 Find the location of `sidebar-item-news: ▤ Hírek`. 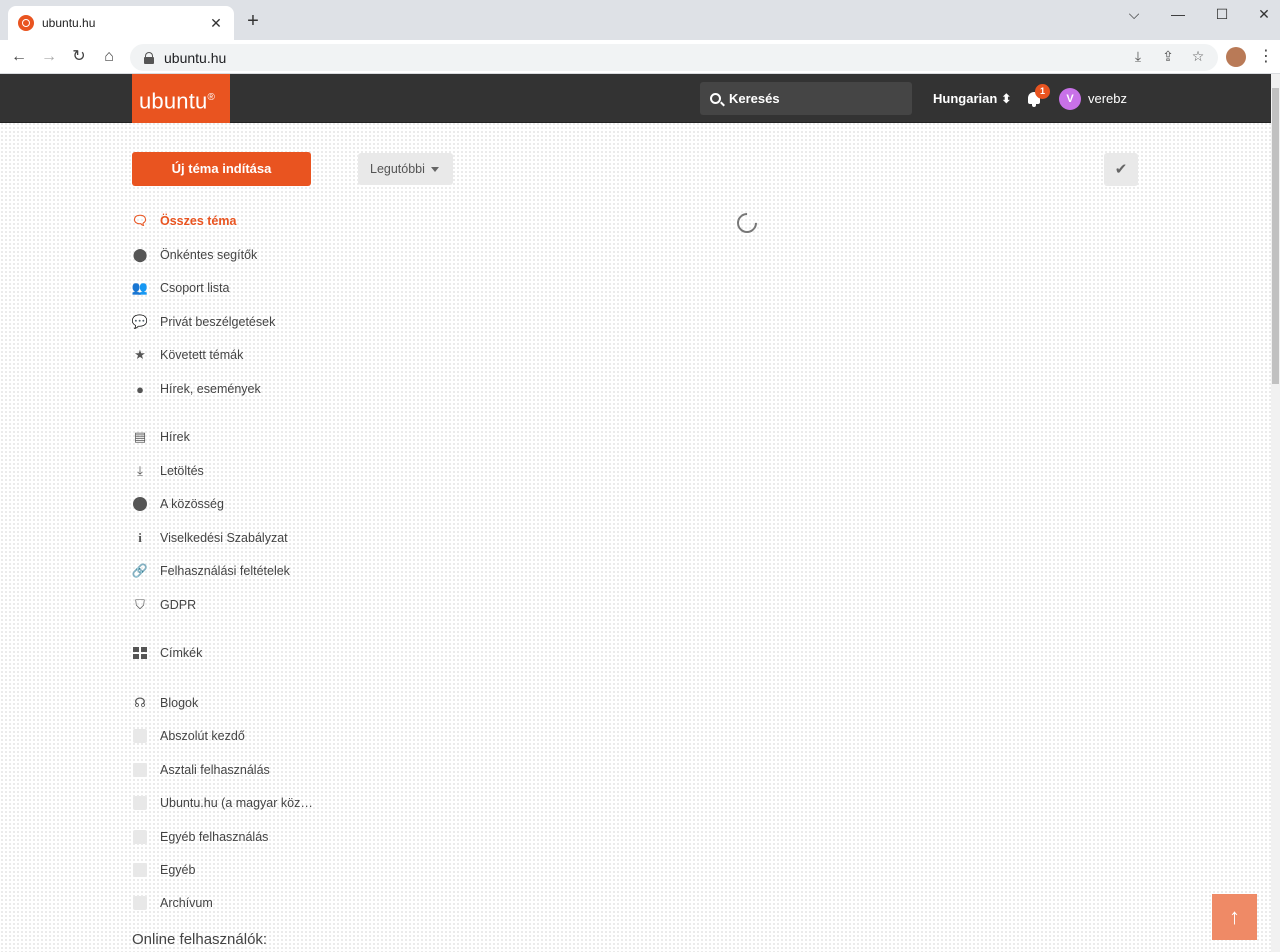

sidebar-item-news: ▤ Hírek is located at coordinates (161, 437).